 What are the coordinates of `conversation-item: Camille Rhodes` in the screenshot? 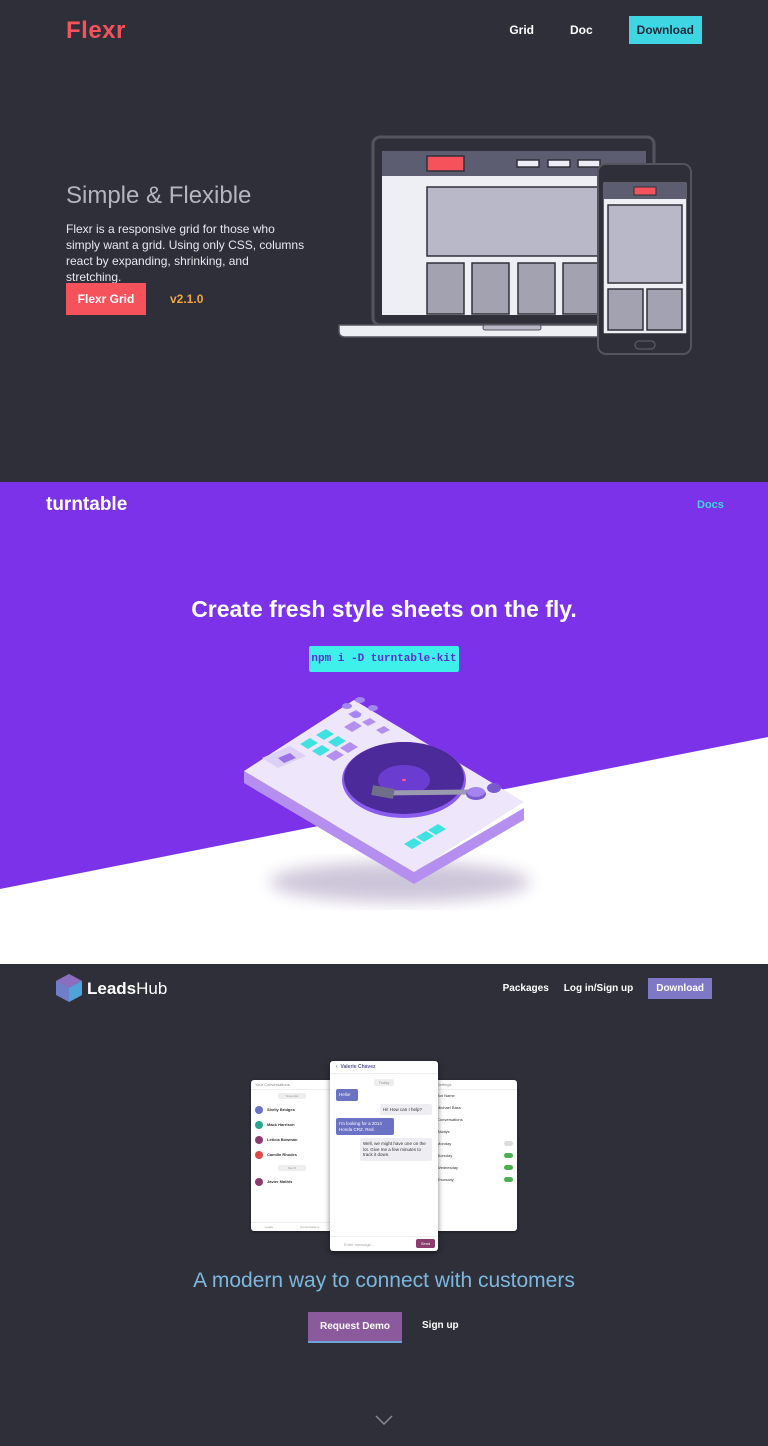 It's located at (292, 1154).